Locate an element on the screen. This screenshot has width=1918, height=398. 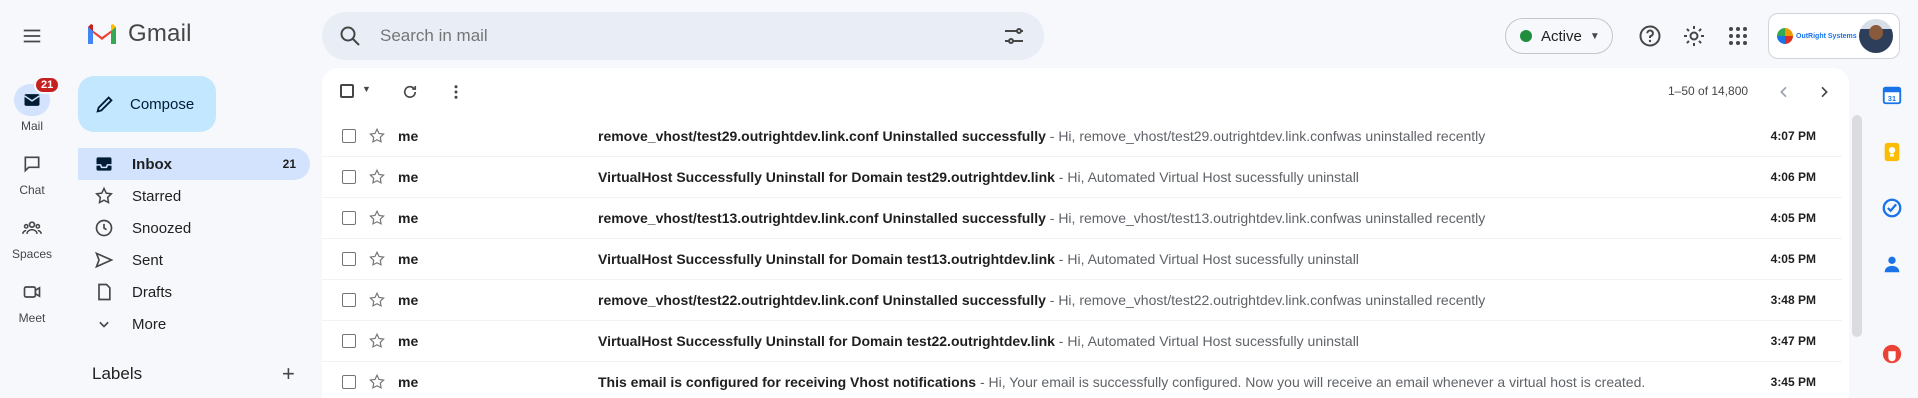
status-button: Active ▼ is located at coordinates (1559, 36).